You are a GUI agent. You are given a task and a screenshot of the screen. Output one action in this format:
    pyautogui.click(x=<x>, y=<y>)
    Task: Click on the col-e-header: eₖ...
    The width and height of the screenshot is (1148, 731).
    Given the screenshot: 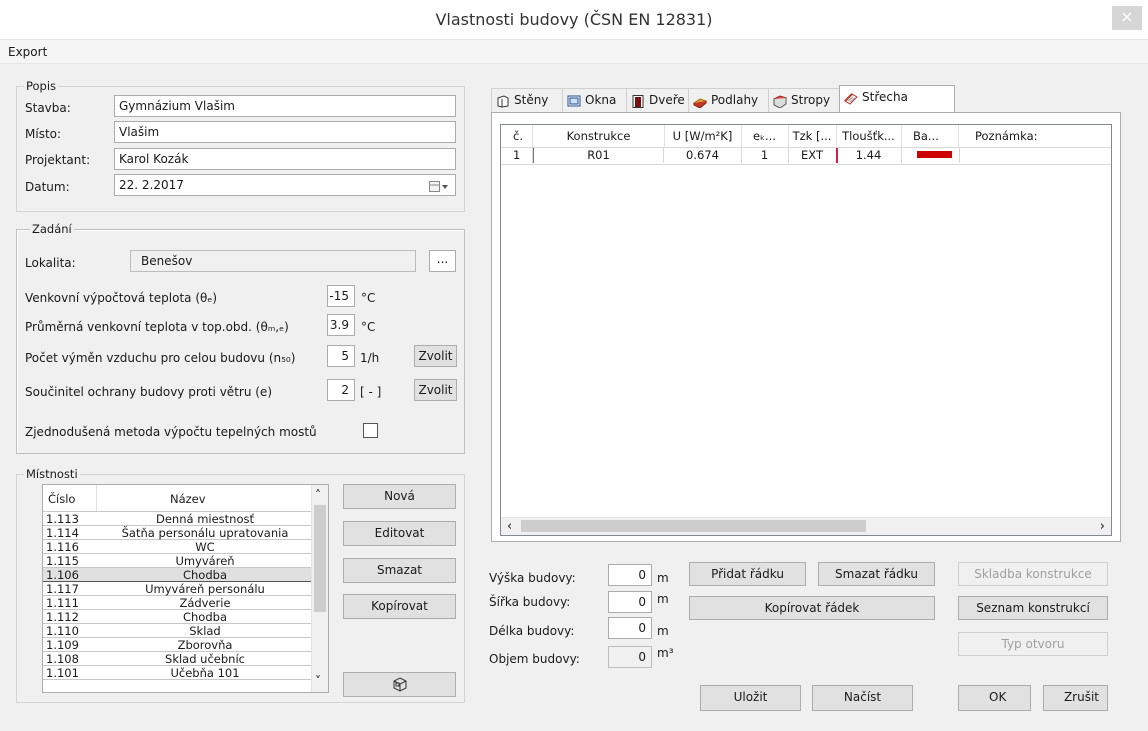 What is the action you would take?
    pyautogui.click(x=765, y=136)
    